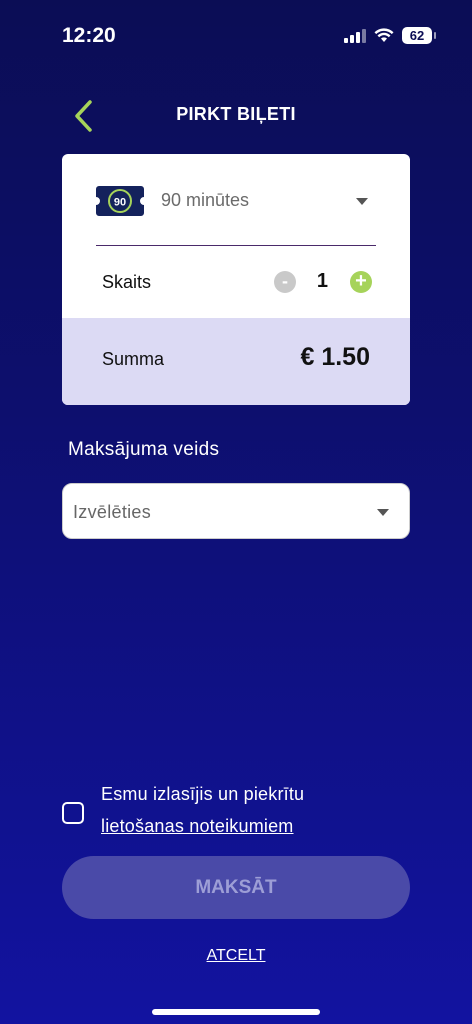 The width and height of the screenshot is (472, 1024). I want to click on page-title: PIRKT BIĻETI, so click(236, 114).